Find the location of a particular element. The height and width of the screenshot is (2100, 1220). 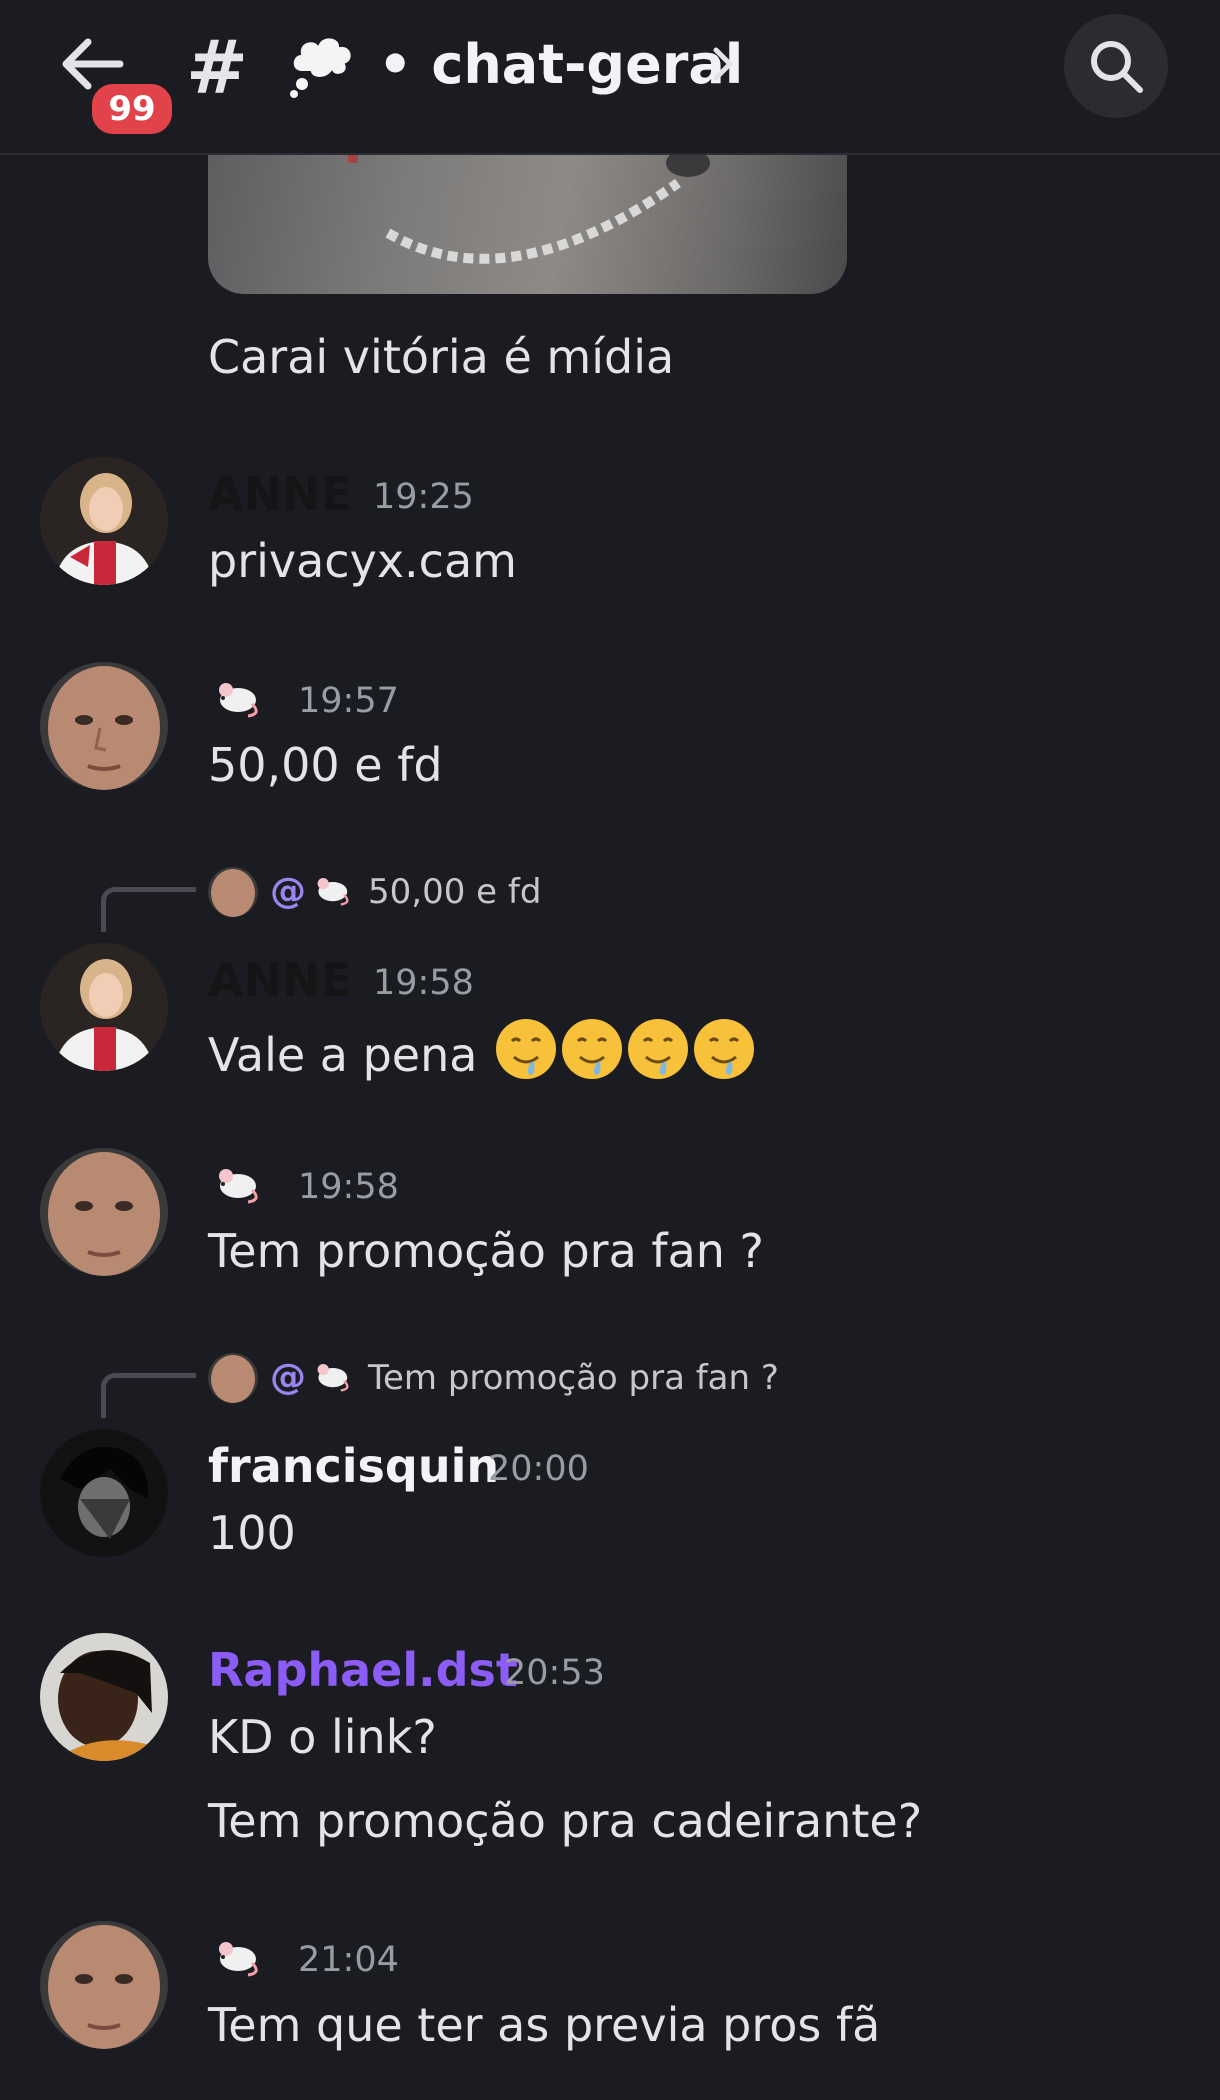

notification-badge: 99 is located at coordinates (132, 109).